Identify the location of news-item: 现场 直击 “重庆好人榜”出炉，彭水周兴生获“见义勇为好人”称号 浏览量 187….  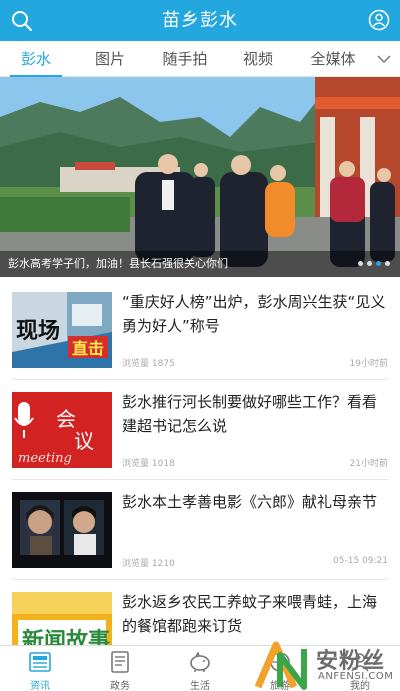
(200, 330).